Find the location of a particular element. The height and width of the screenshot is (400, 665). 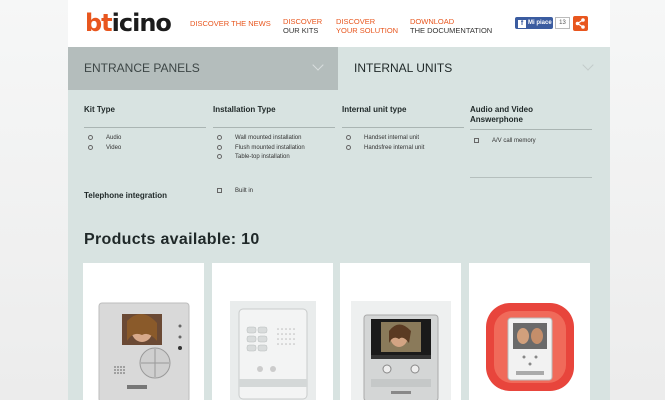

share-icon is located at coordinates (580, 23).